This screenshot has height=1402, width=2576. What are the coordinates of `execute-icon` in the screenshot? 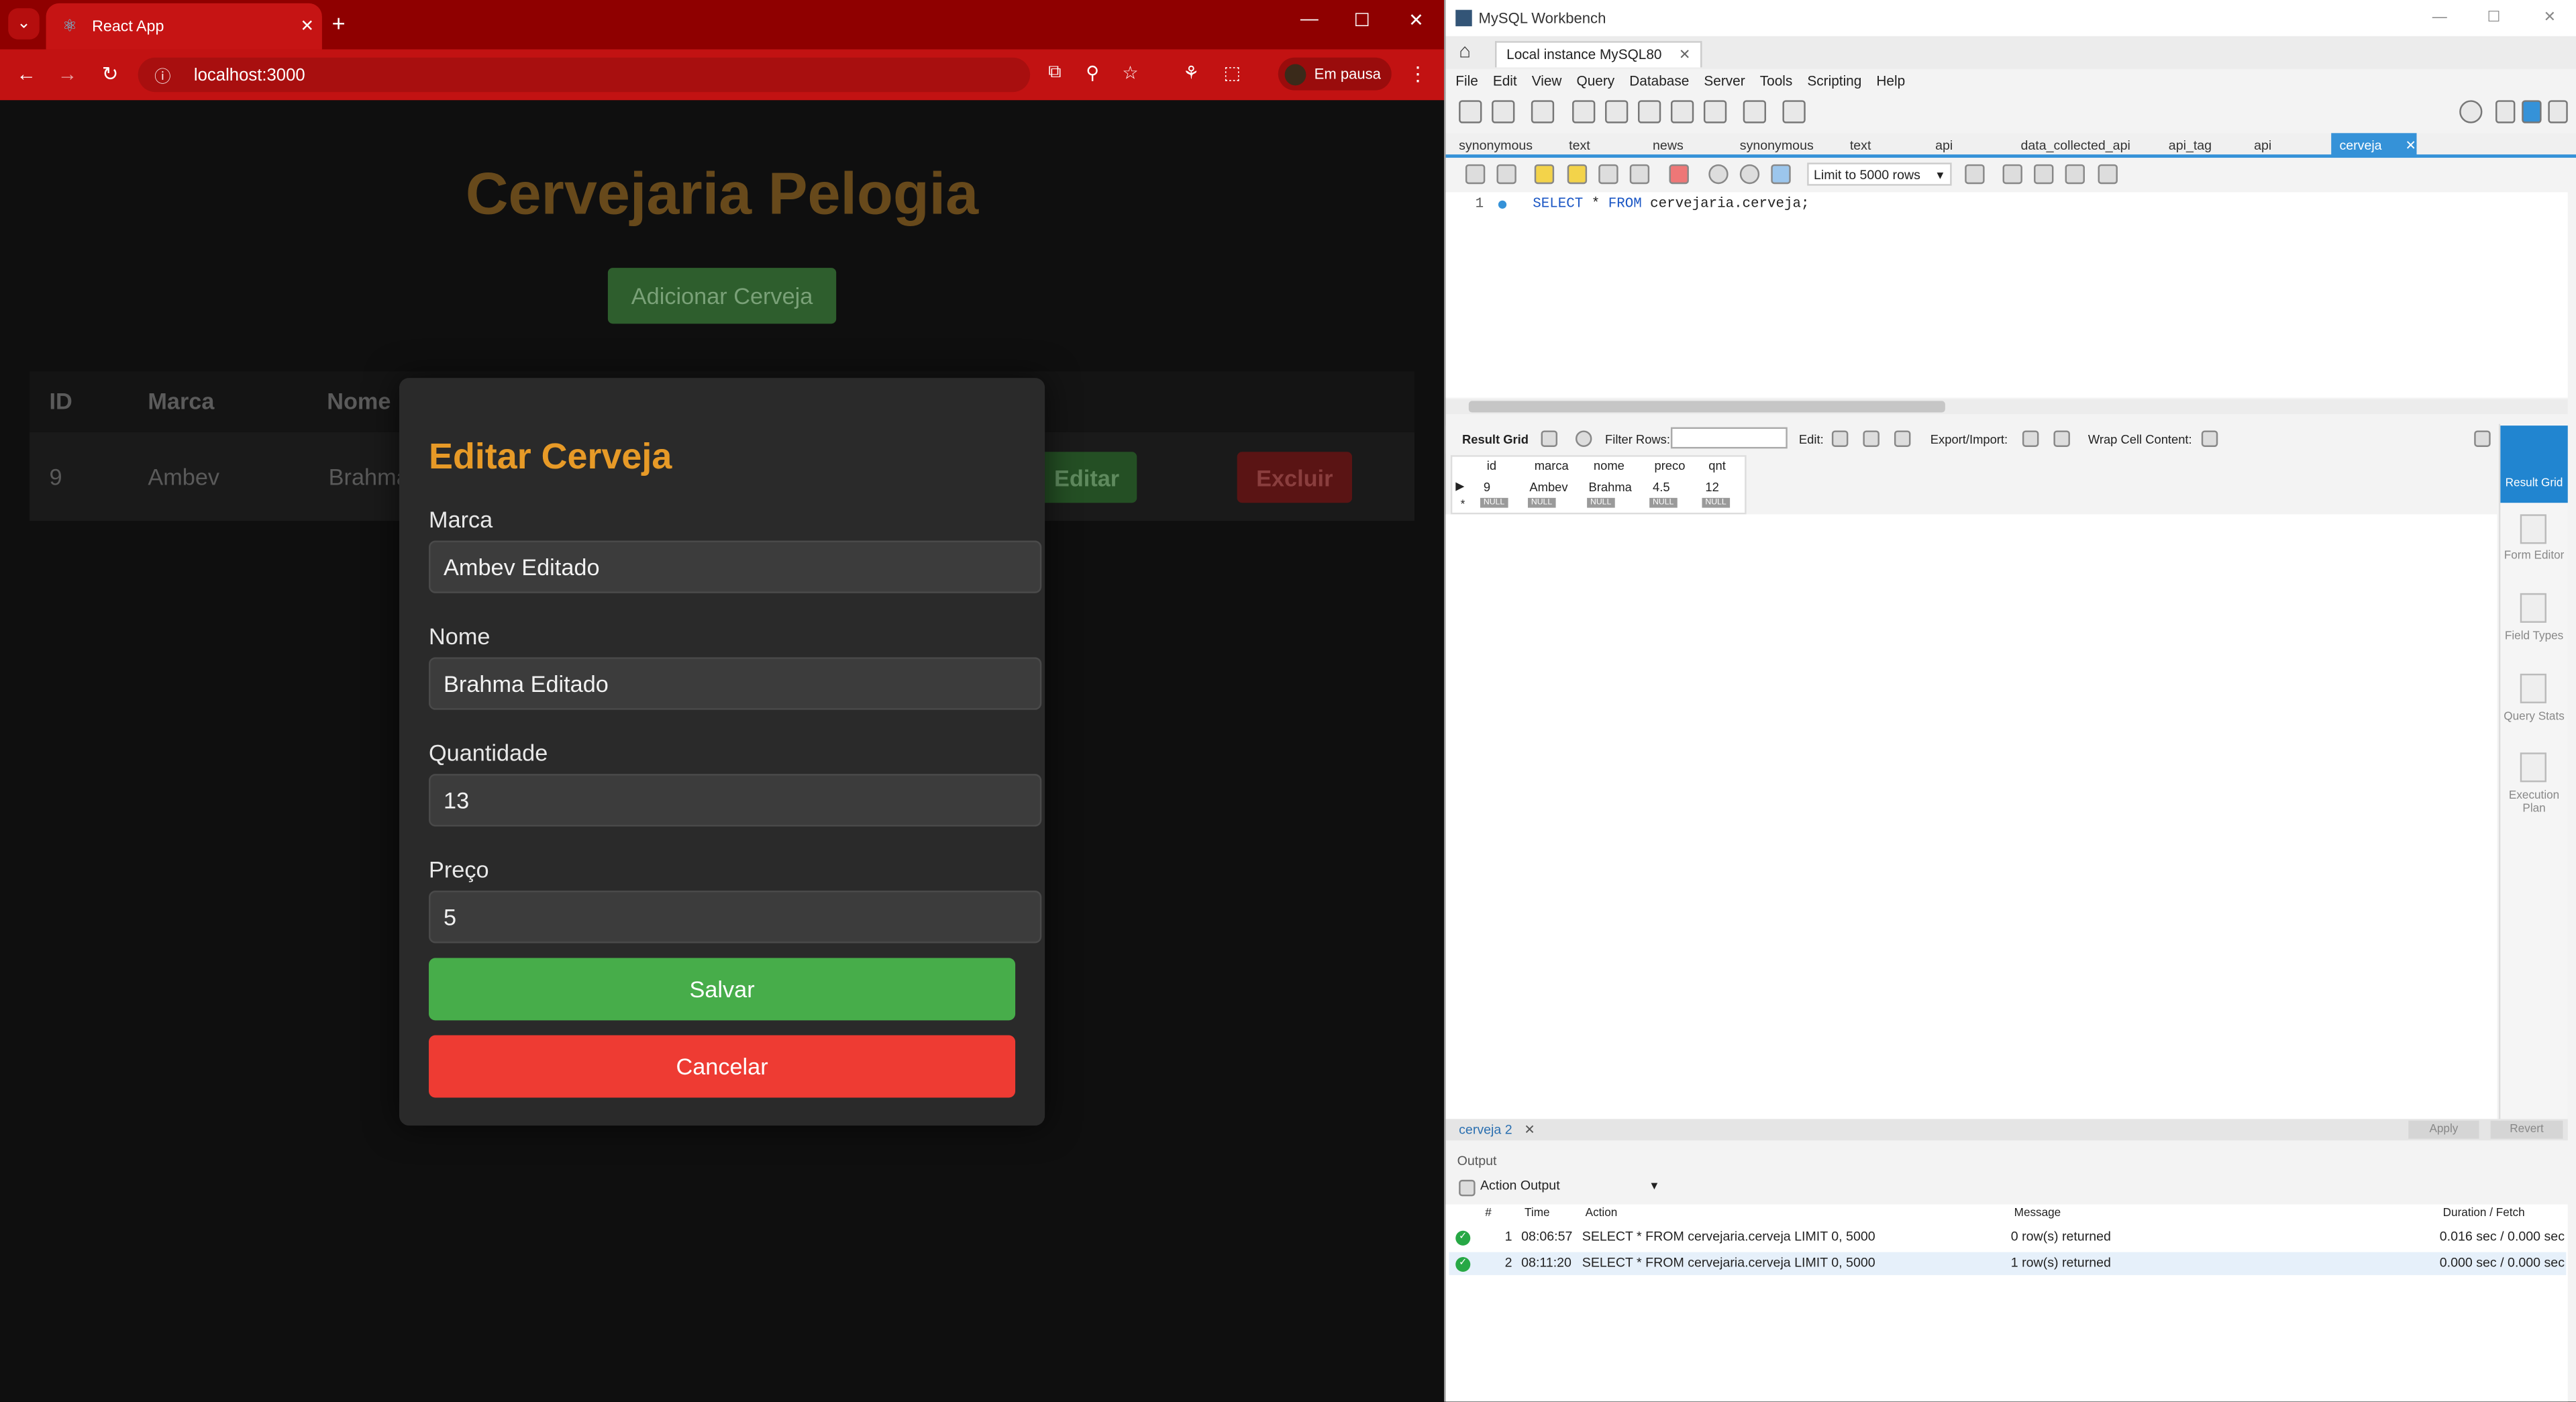 It's located at (1544, 174).